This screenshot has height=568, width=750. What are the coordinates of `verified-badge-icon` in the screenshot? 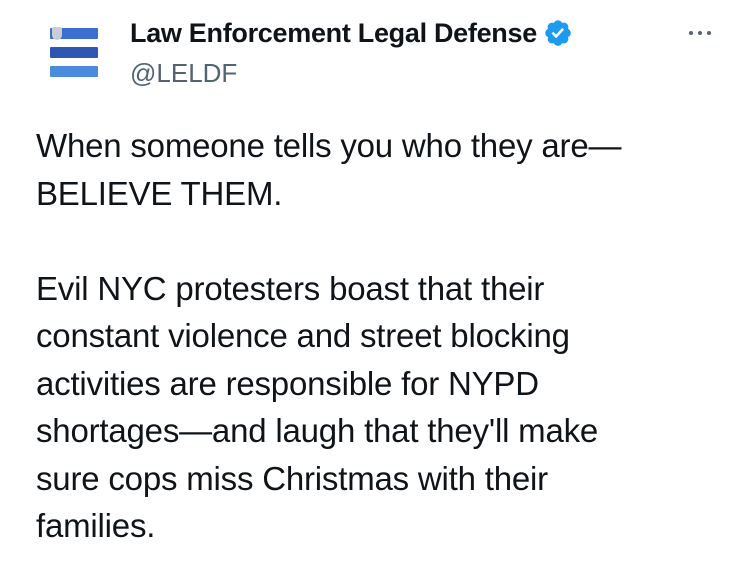 It's located at (558, 33).